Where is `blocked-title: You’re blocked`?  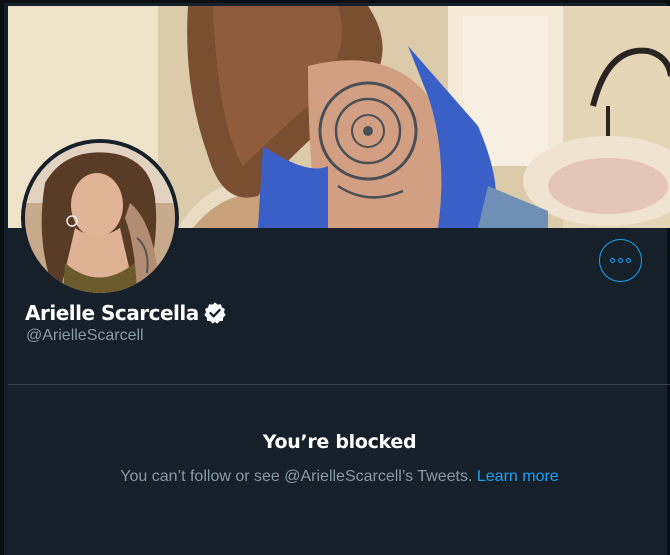
blocked-title: You’re blocked is located at coordinates (339, 442).